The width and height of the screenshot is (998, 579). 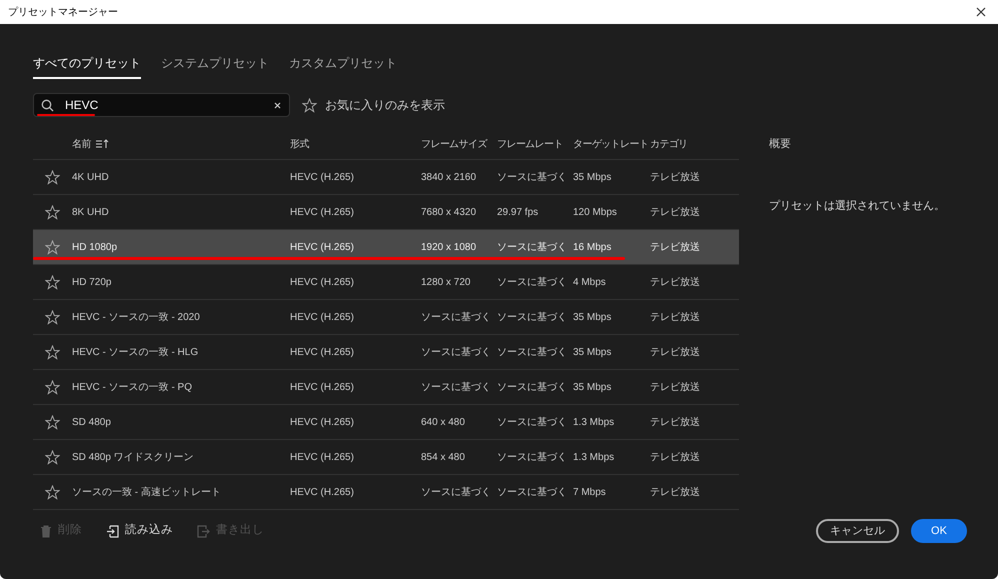 I want to click on trash-icon, so click(x=46, y=531).